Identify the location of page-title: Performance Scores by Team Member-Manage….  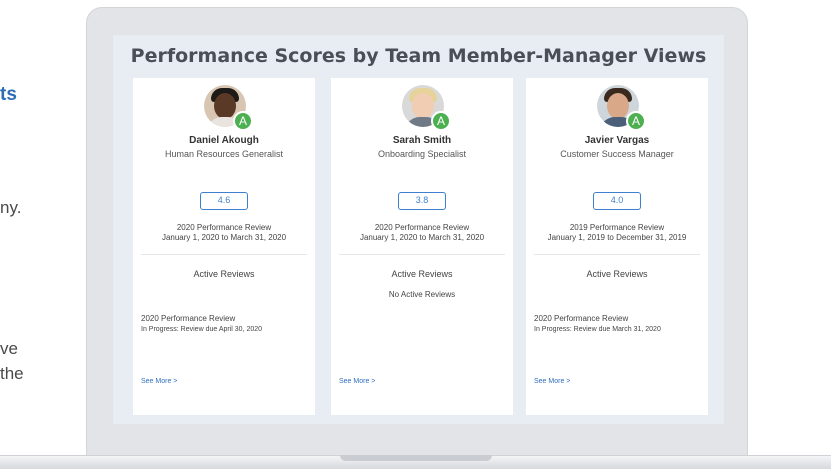
(418, 56).